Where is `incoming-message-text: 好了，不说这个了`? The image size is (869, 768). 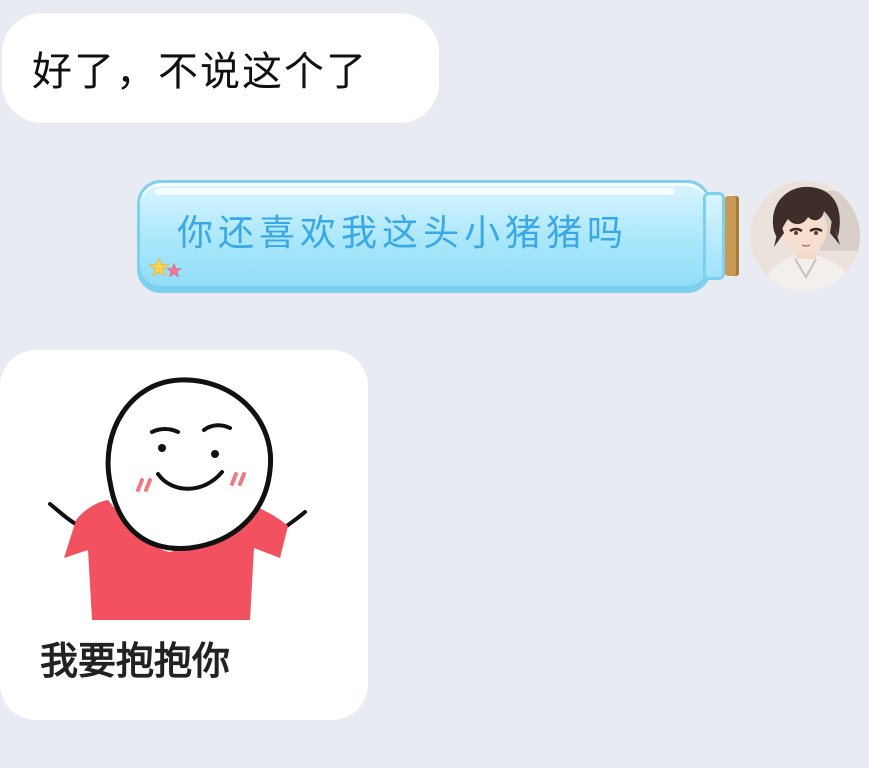 incoming-message-text: 好了，不说这个了 is located at coordinates (200, 72).